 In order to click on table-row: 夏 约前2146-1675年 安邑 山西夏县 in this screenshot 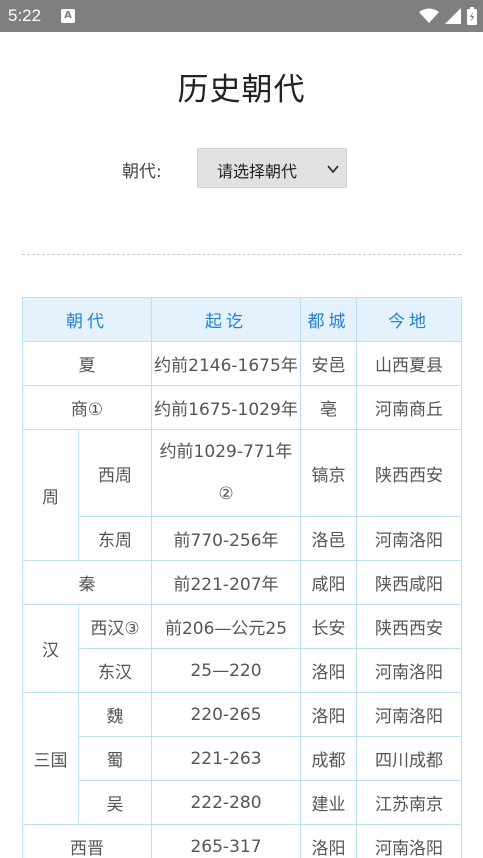, I will do `click(242, 363)`.